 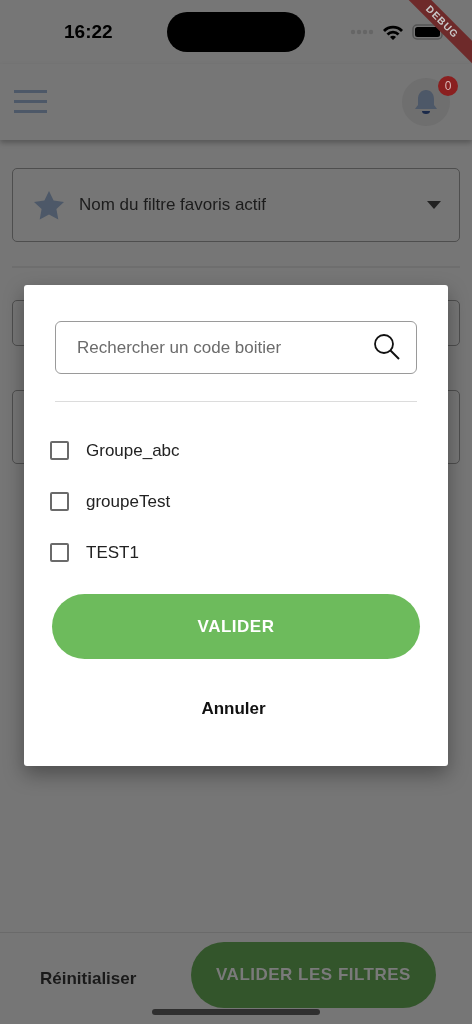 What do you see at coordinates (387, 347) in the screenshot?
I see `search-icon` at bounding box center [387, 347].